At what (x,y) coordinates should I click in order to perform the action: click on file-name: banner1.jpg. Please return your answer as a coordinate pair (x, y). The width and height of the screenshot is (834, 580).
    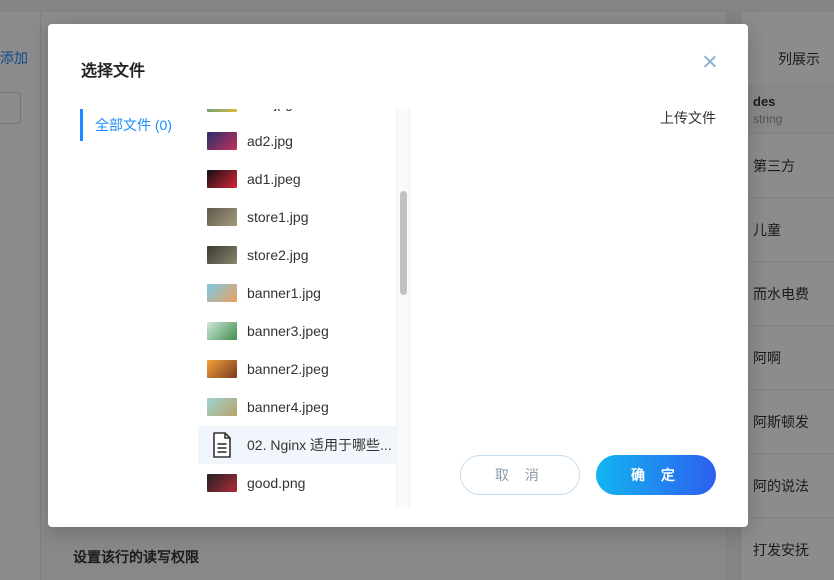
    Looking at the image, I should click on (284, 293).